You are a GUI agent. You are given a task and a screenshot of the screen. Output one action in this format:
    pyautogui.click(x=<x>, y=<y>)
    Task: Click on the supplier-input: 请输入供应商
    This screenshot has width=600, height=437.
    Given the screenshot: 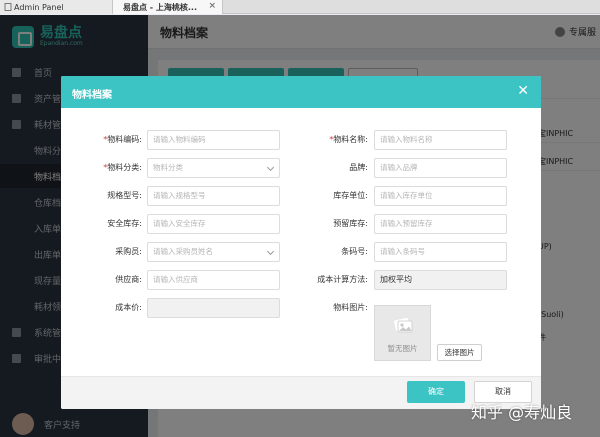 What is the action you would take?
    pyautogui.click(x=213, y=280)
    